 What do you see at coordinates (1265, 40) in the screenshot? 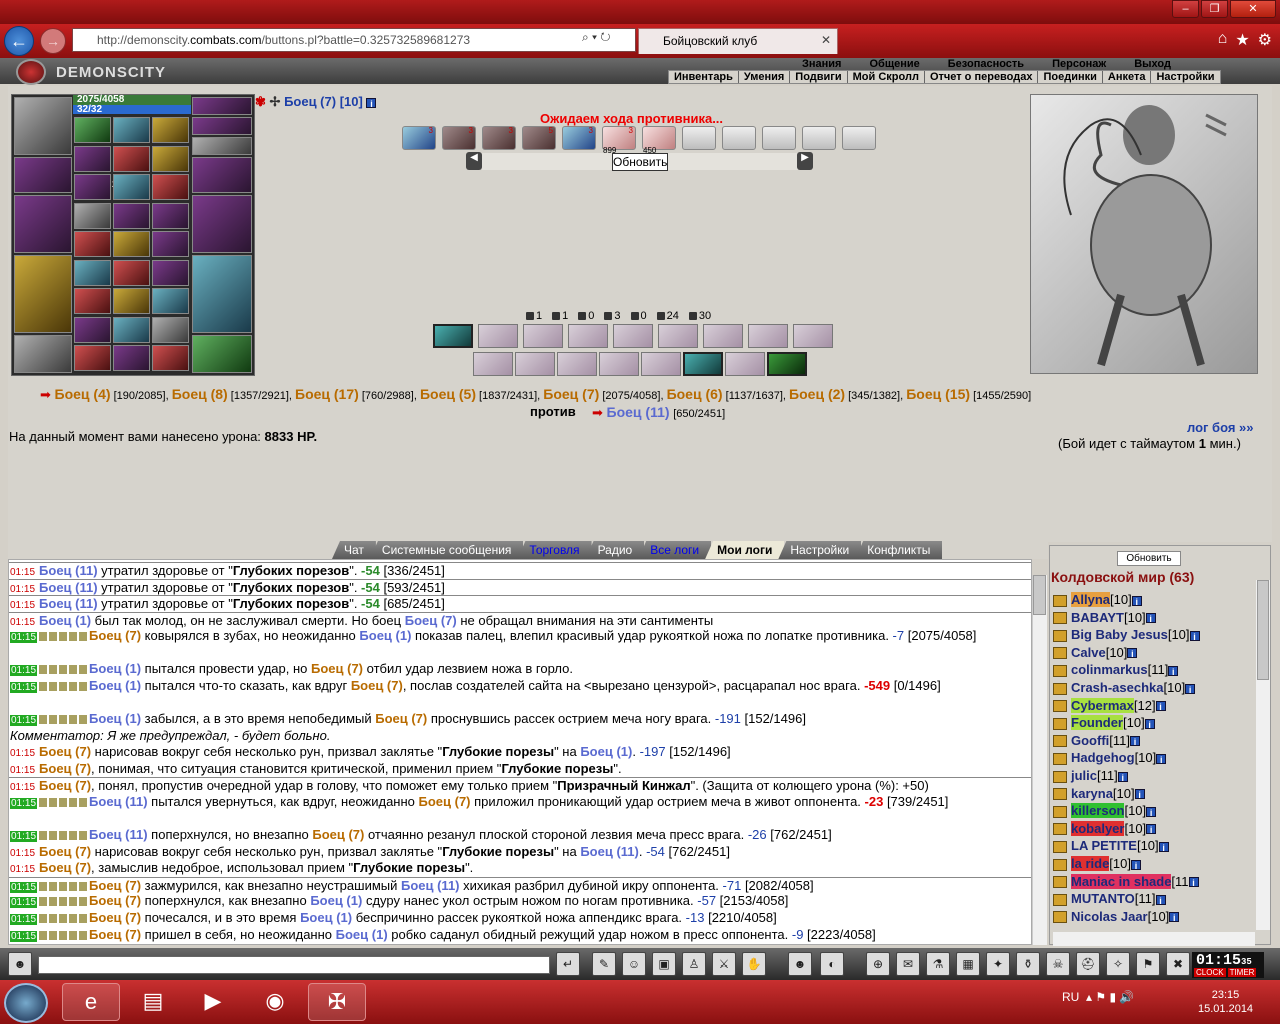
I see `gear-icon: ⚙` at bounding box center [1265, 40].